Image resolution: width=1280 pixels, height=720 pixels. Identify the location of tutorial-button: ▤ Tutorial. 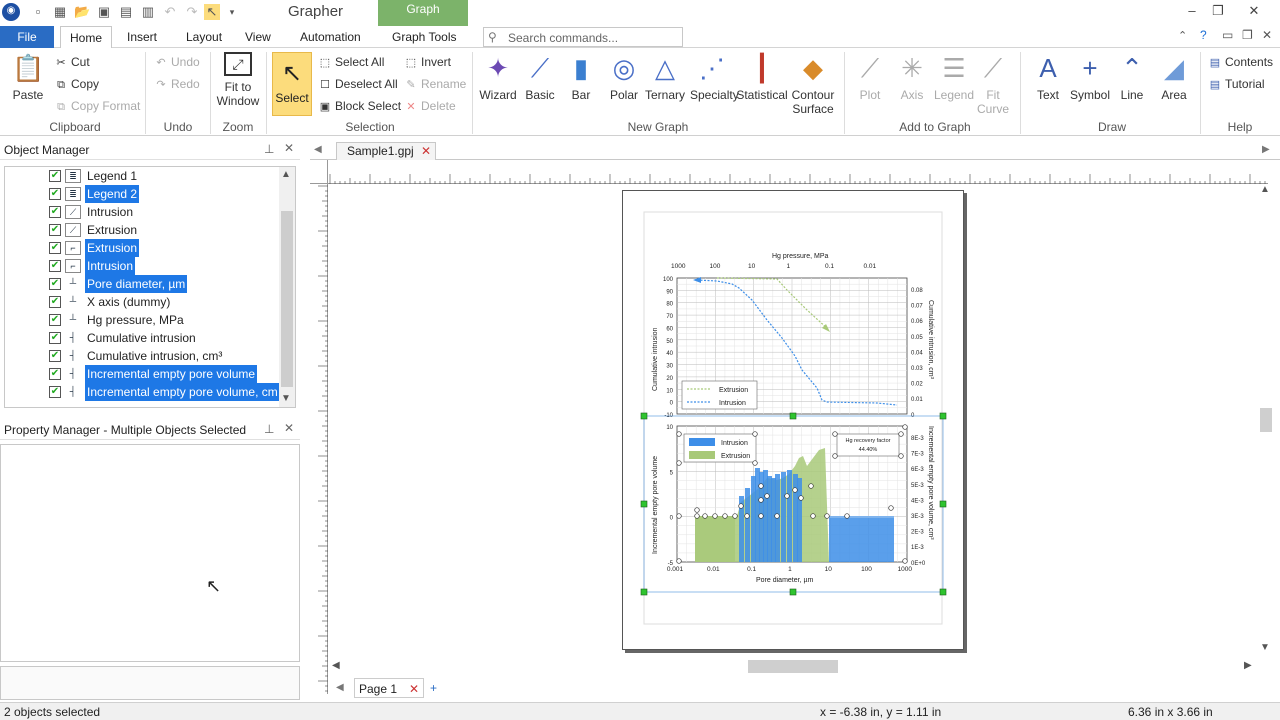
(1236, 84).